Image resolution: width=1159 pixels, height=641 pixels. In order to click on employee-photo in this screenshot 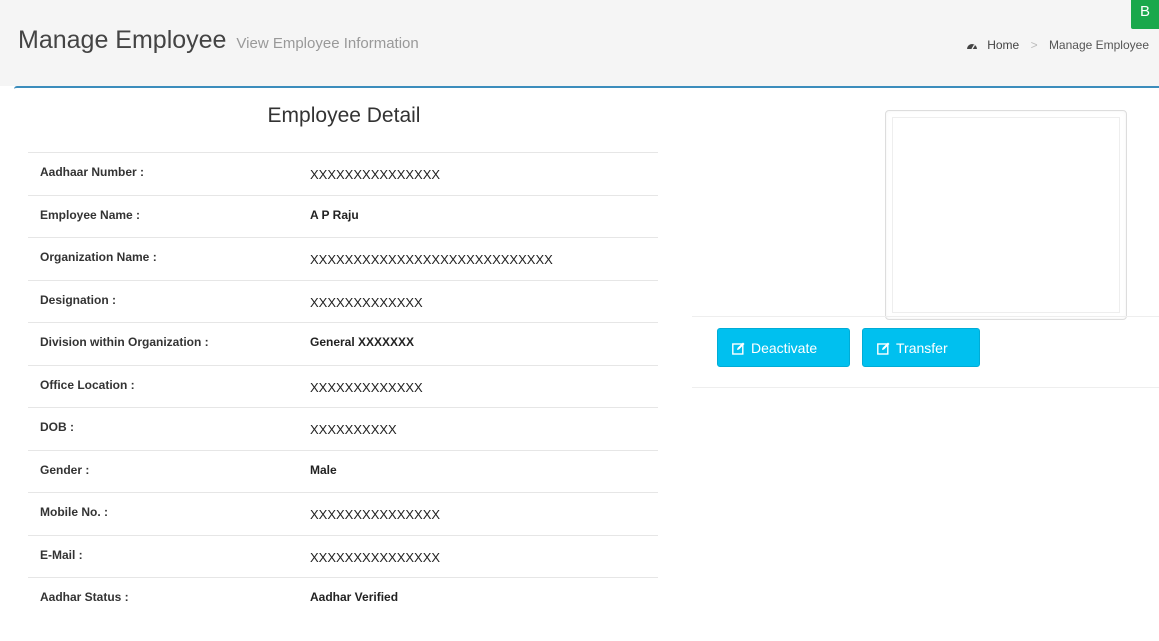, I will do `click(1006, 215)`.